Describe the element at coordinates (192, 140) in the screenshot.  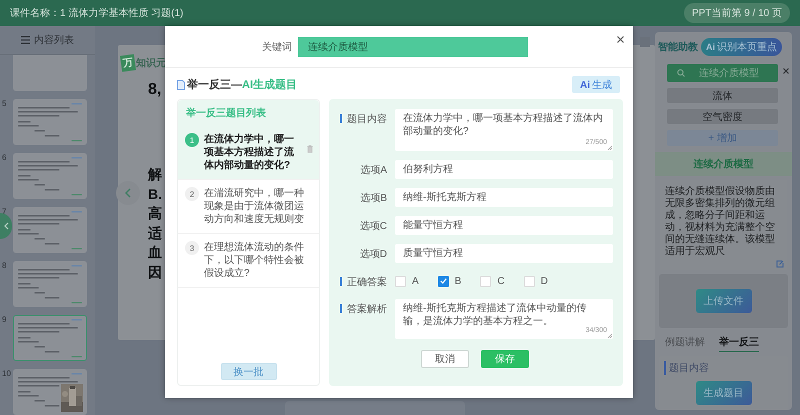
I see `question-number: 1` at that location.